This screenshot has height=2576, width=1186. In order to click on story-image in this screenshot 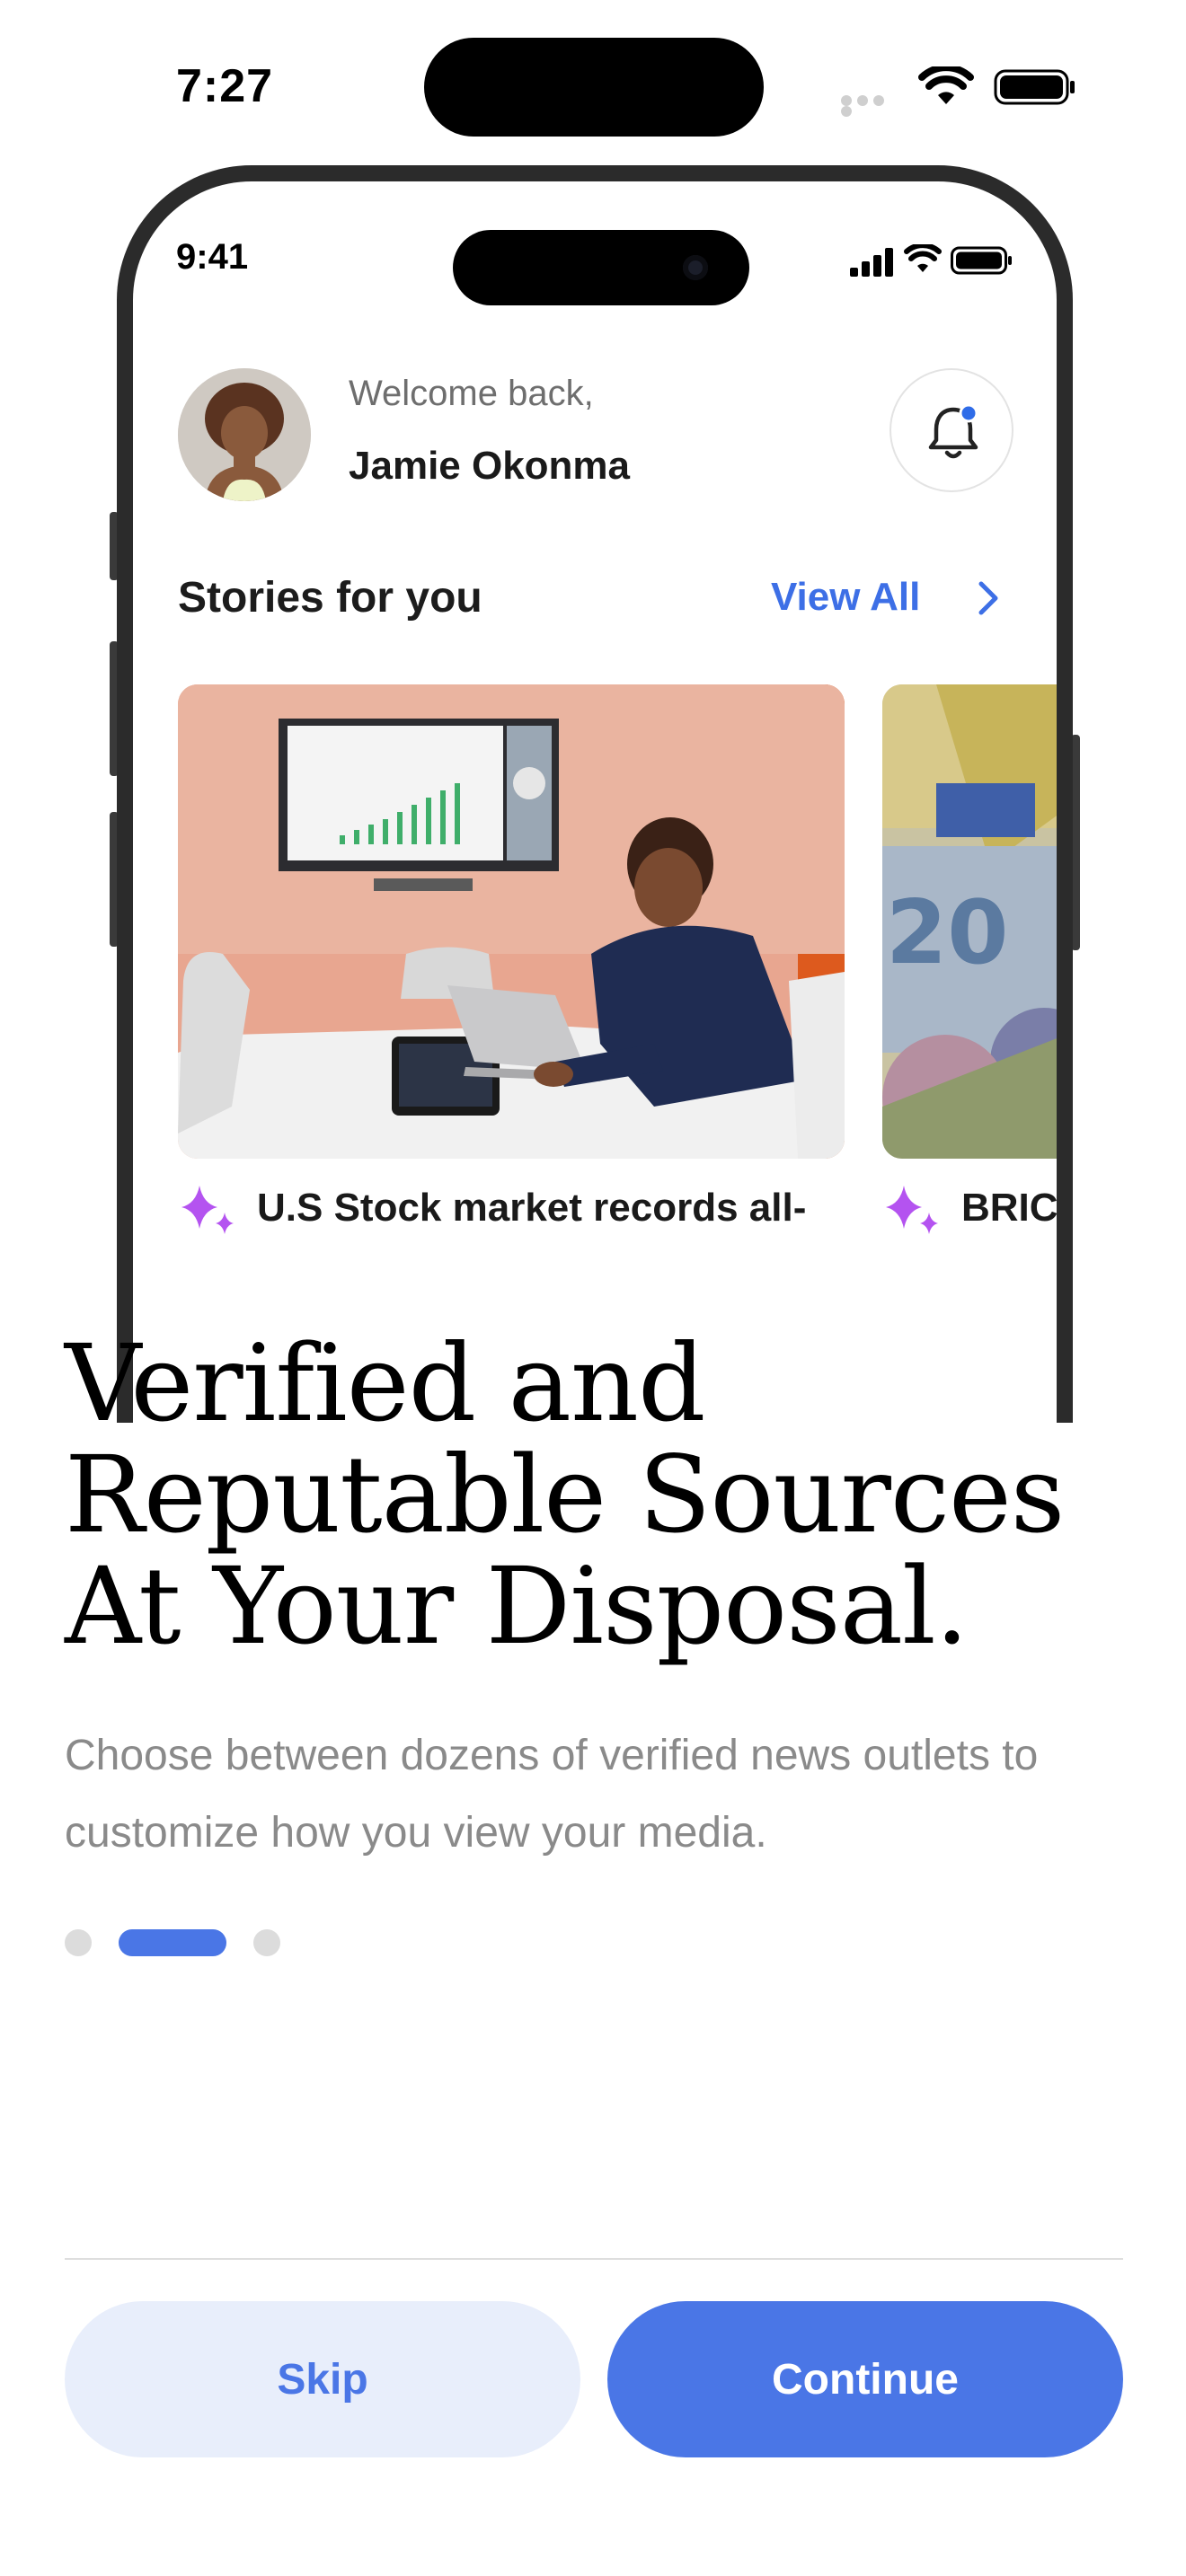, I will do `click(511, 921)`.